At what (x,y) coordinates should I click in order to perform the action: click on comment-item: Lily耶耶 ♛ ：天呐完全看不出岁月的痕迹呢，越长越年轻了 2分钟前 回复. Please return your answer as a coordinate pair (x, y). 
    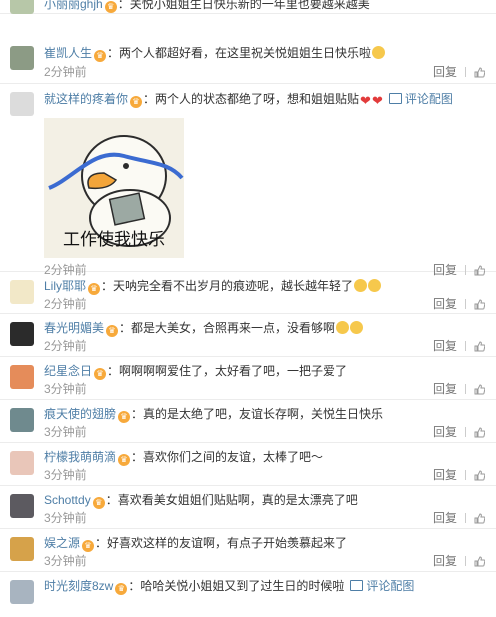
    Looking at the image, I should click on (248, 293).